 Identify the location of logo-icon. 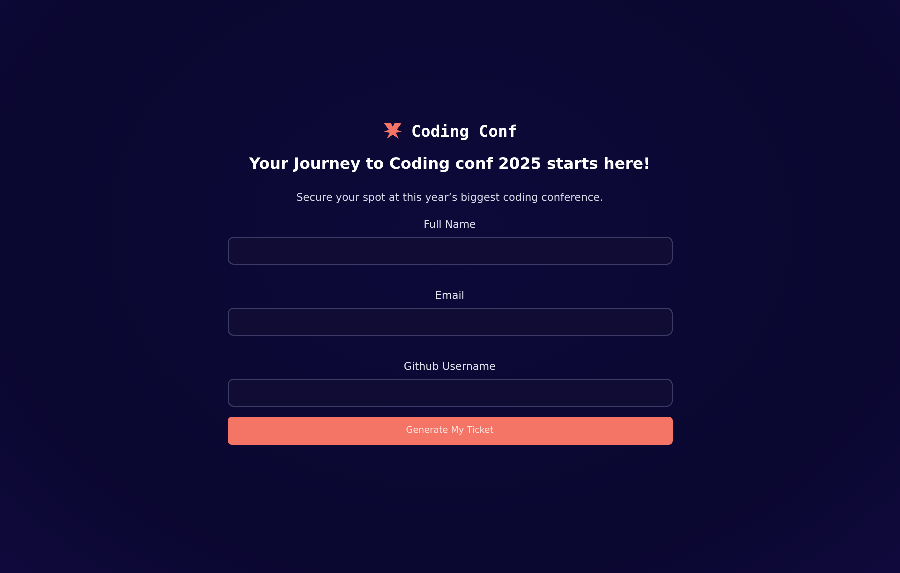
(392, 131).